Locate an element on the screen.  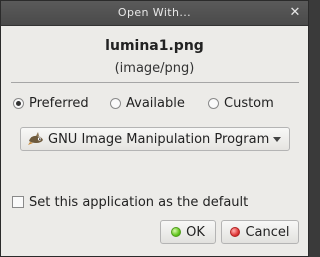
application-select: GNU Image Manipulation Program is located at coordinates (155, 139).